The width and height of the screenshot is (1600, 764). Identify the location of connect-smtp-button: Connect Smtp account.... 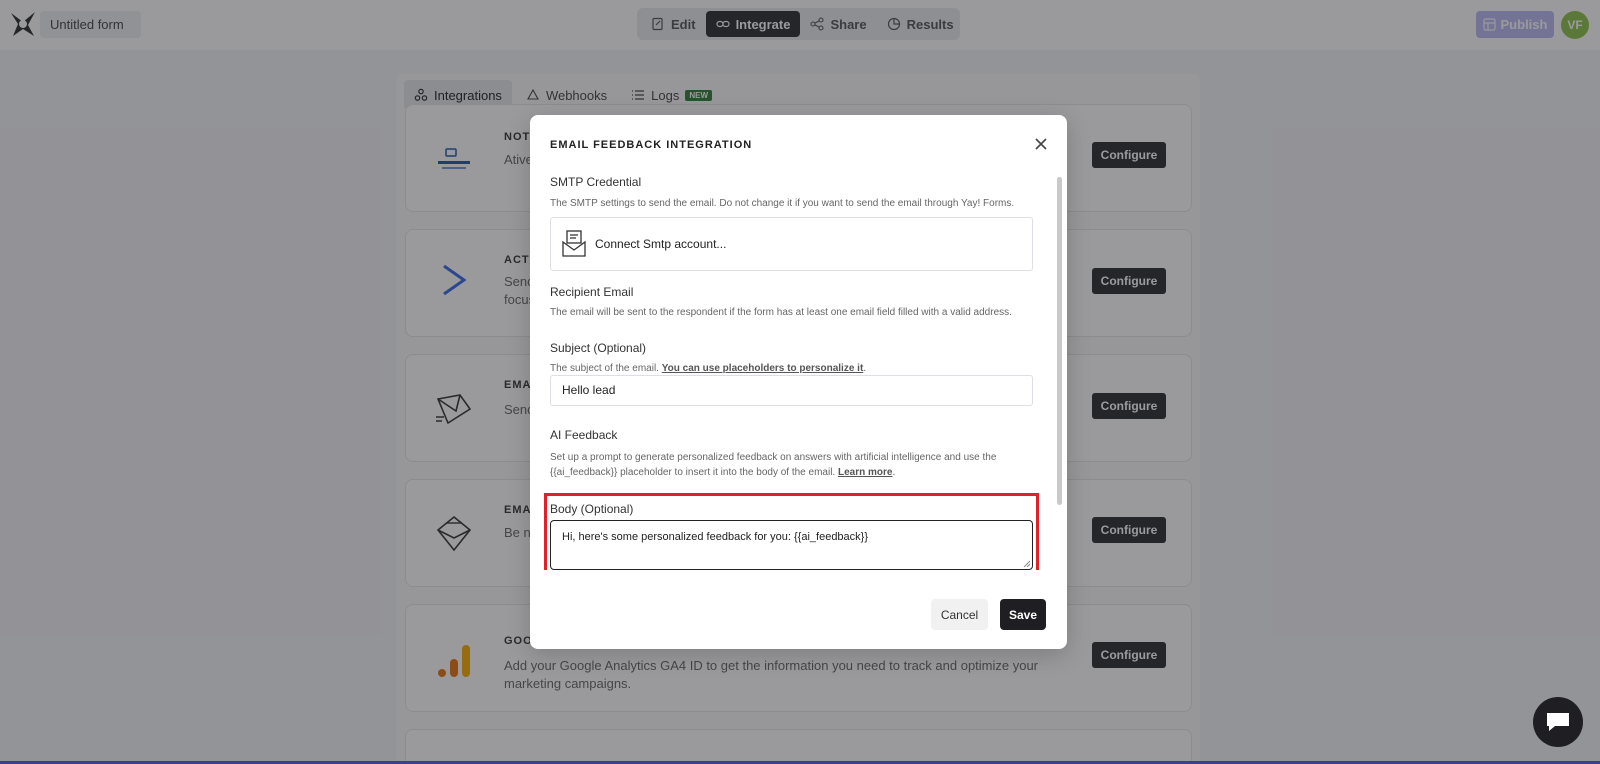
(791, 244).